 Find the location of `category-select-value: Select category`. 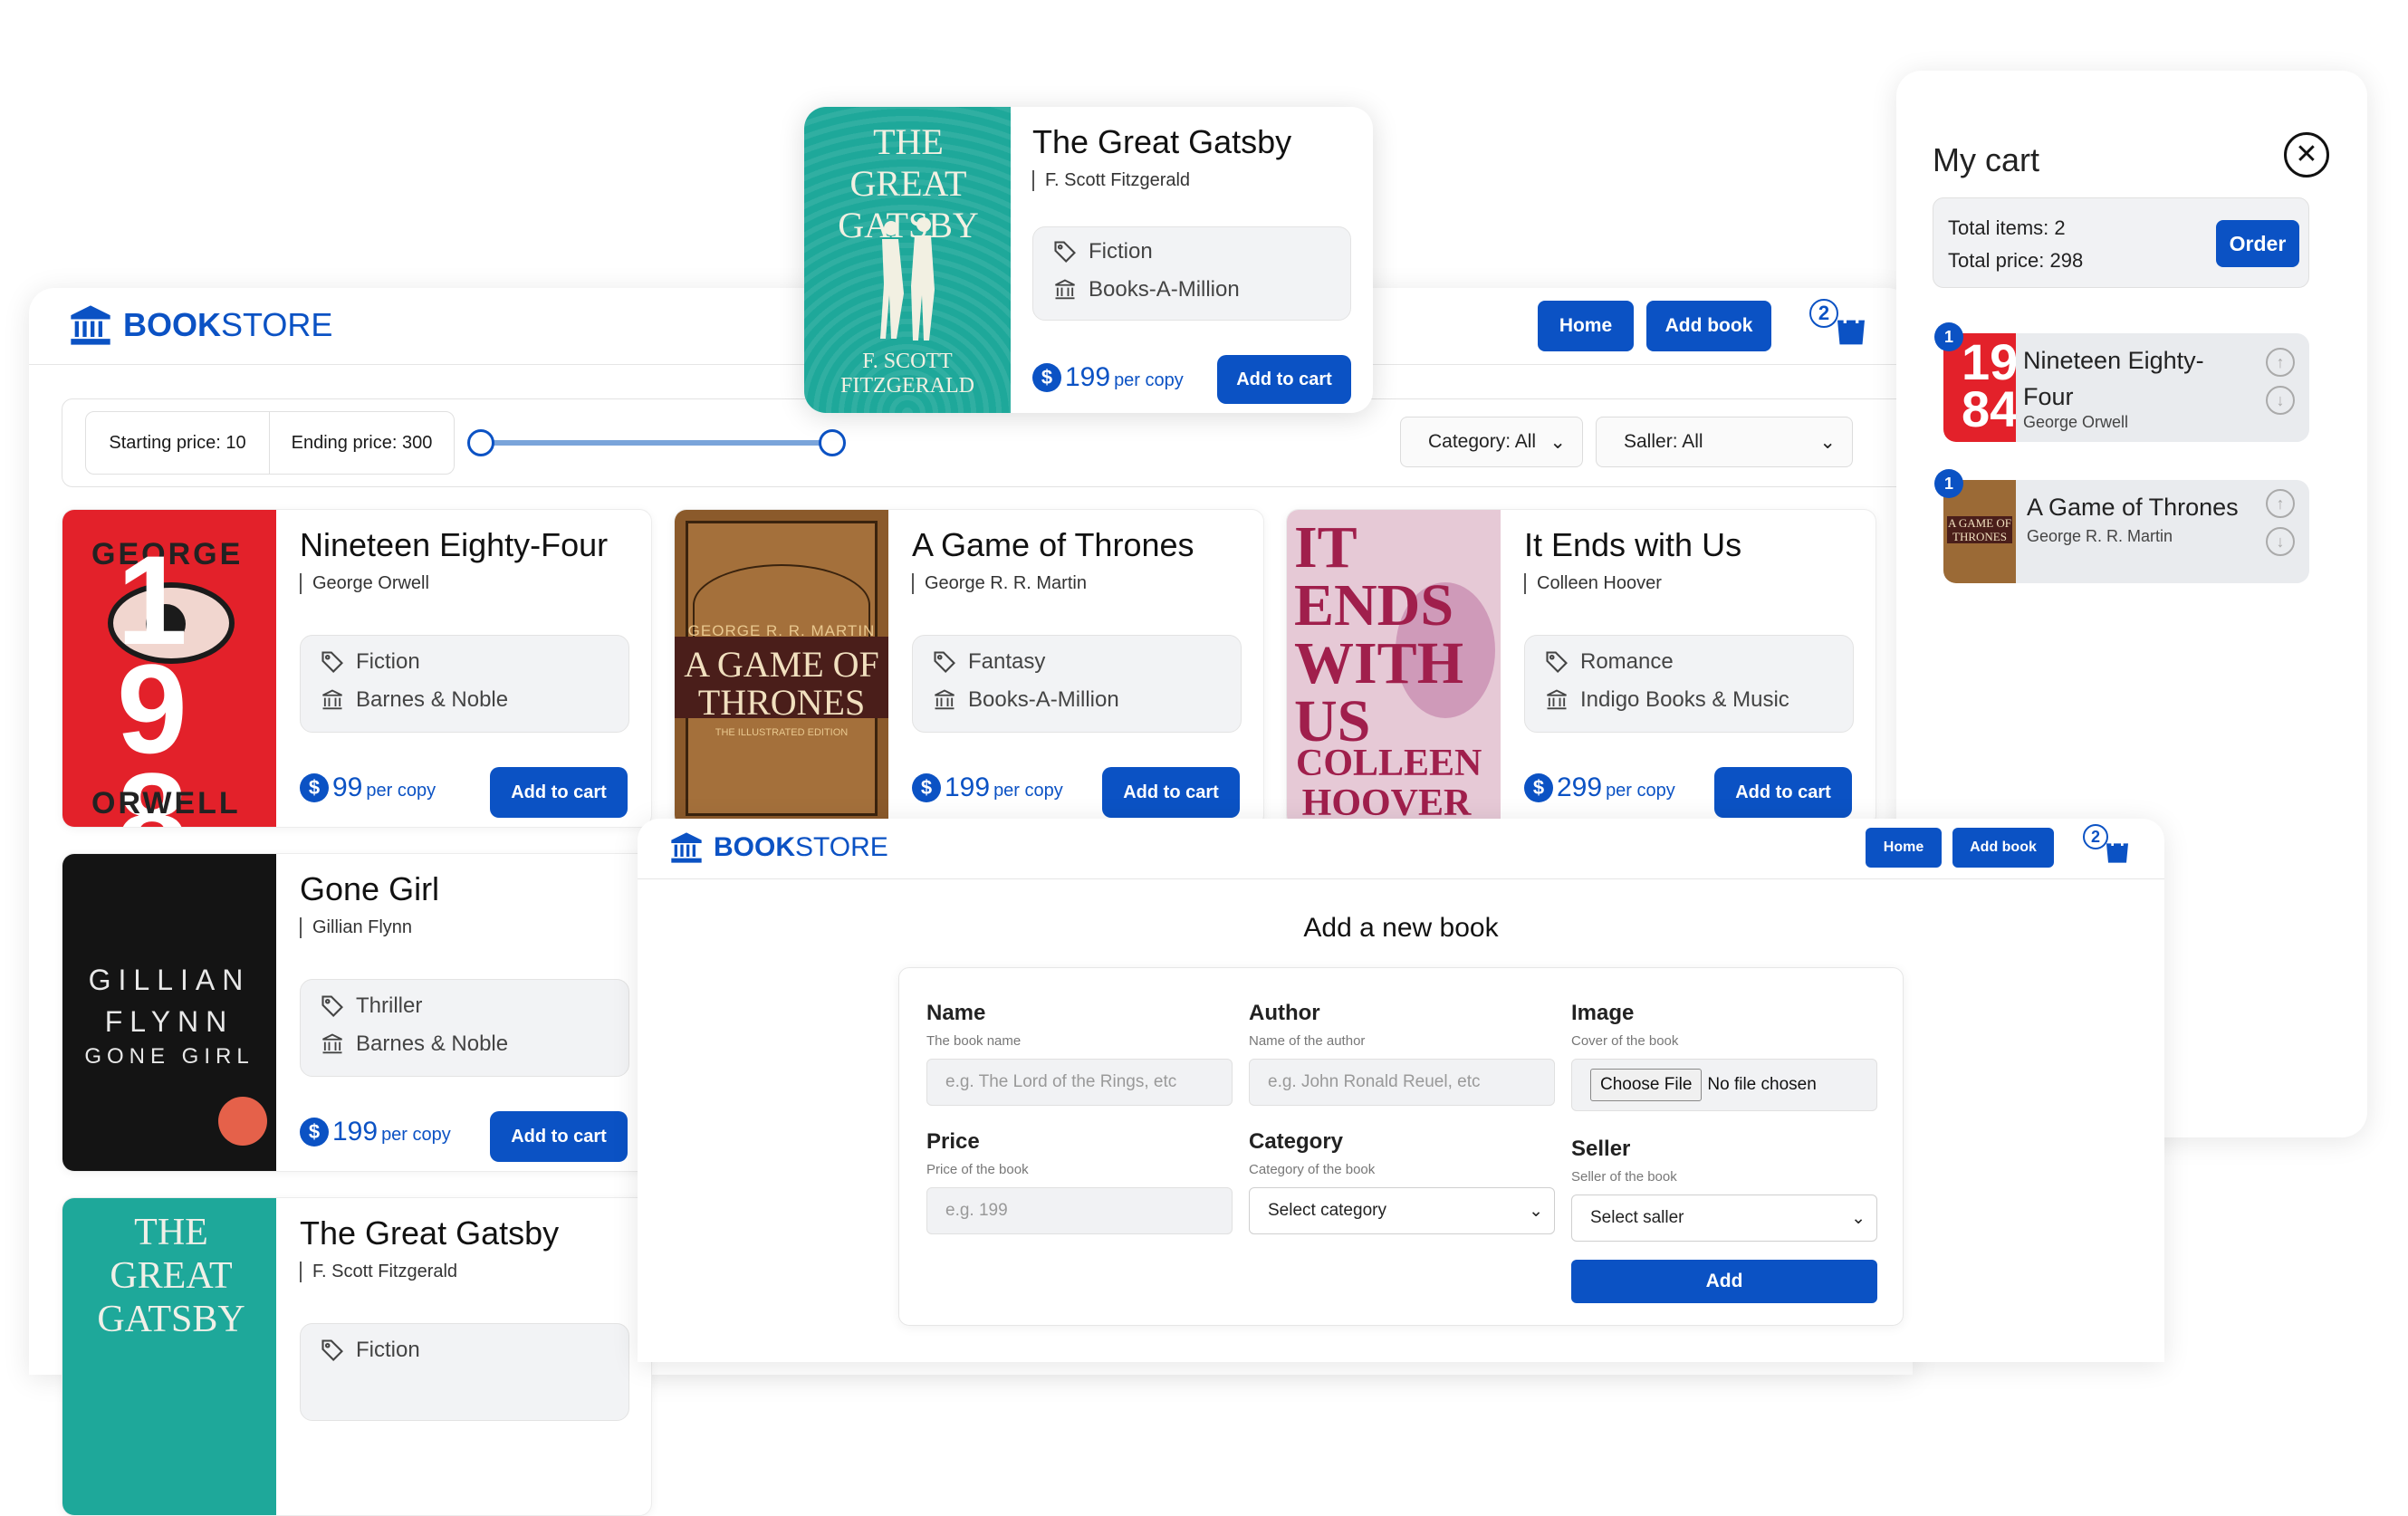

category-select-value: Select category is located at coordinates (1327, 1210).